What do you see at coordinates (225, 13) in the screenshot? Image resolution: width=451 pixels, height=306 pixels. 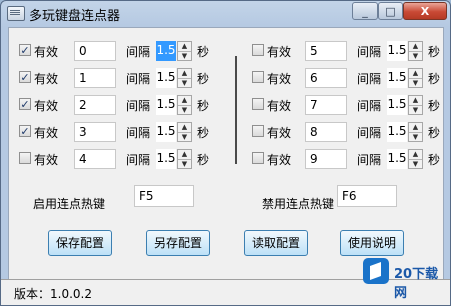 I see `title-bar: 多玩键盘连点器 _ □ X` at bounding box center [225, 13].